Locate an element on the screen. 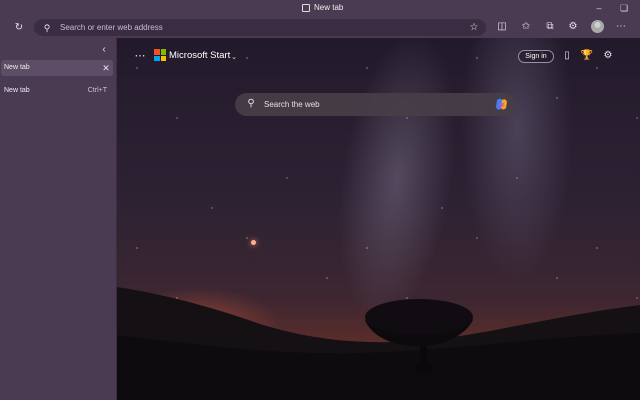 The width and height of the screenshot is (640, 400). copilot-icon is located at coordinates (501, 104).